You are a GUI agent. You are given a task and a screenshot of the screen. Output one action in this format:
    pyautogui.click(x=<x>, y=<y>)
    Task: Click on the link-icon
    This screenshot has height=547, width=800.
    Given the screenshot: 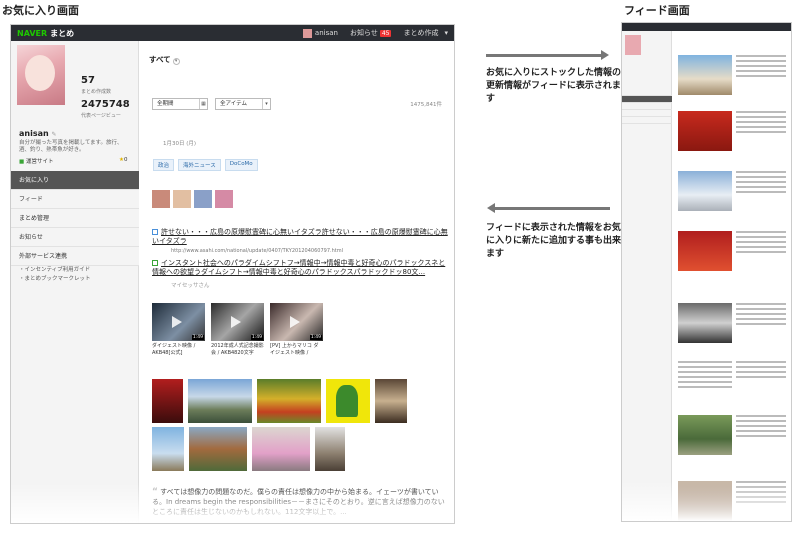 What is the action you would take?
    pyautogui.click(x=155, y=232)
    